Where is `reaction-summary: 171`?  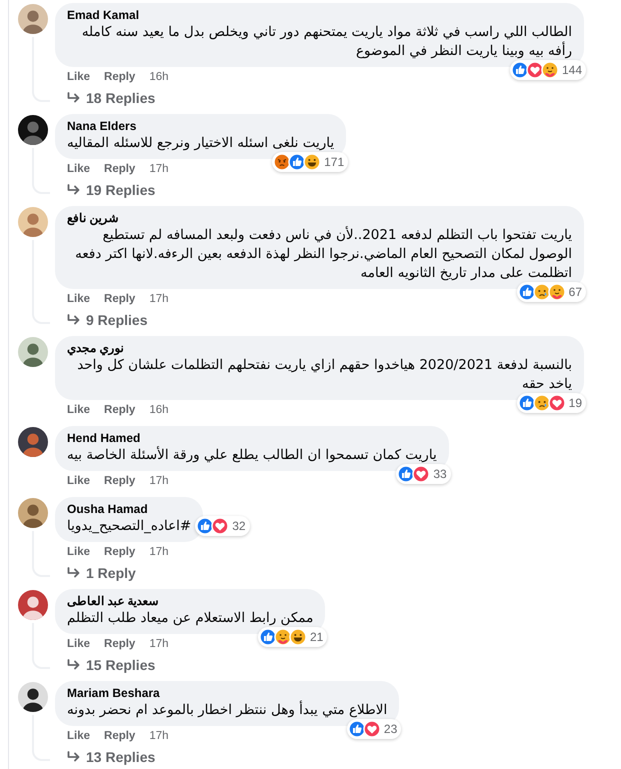
reaction-summary: 171 is located at coordinates (310, 162).